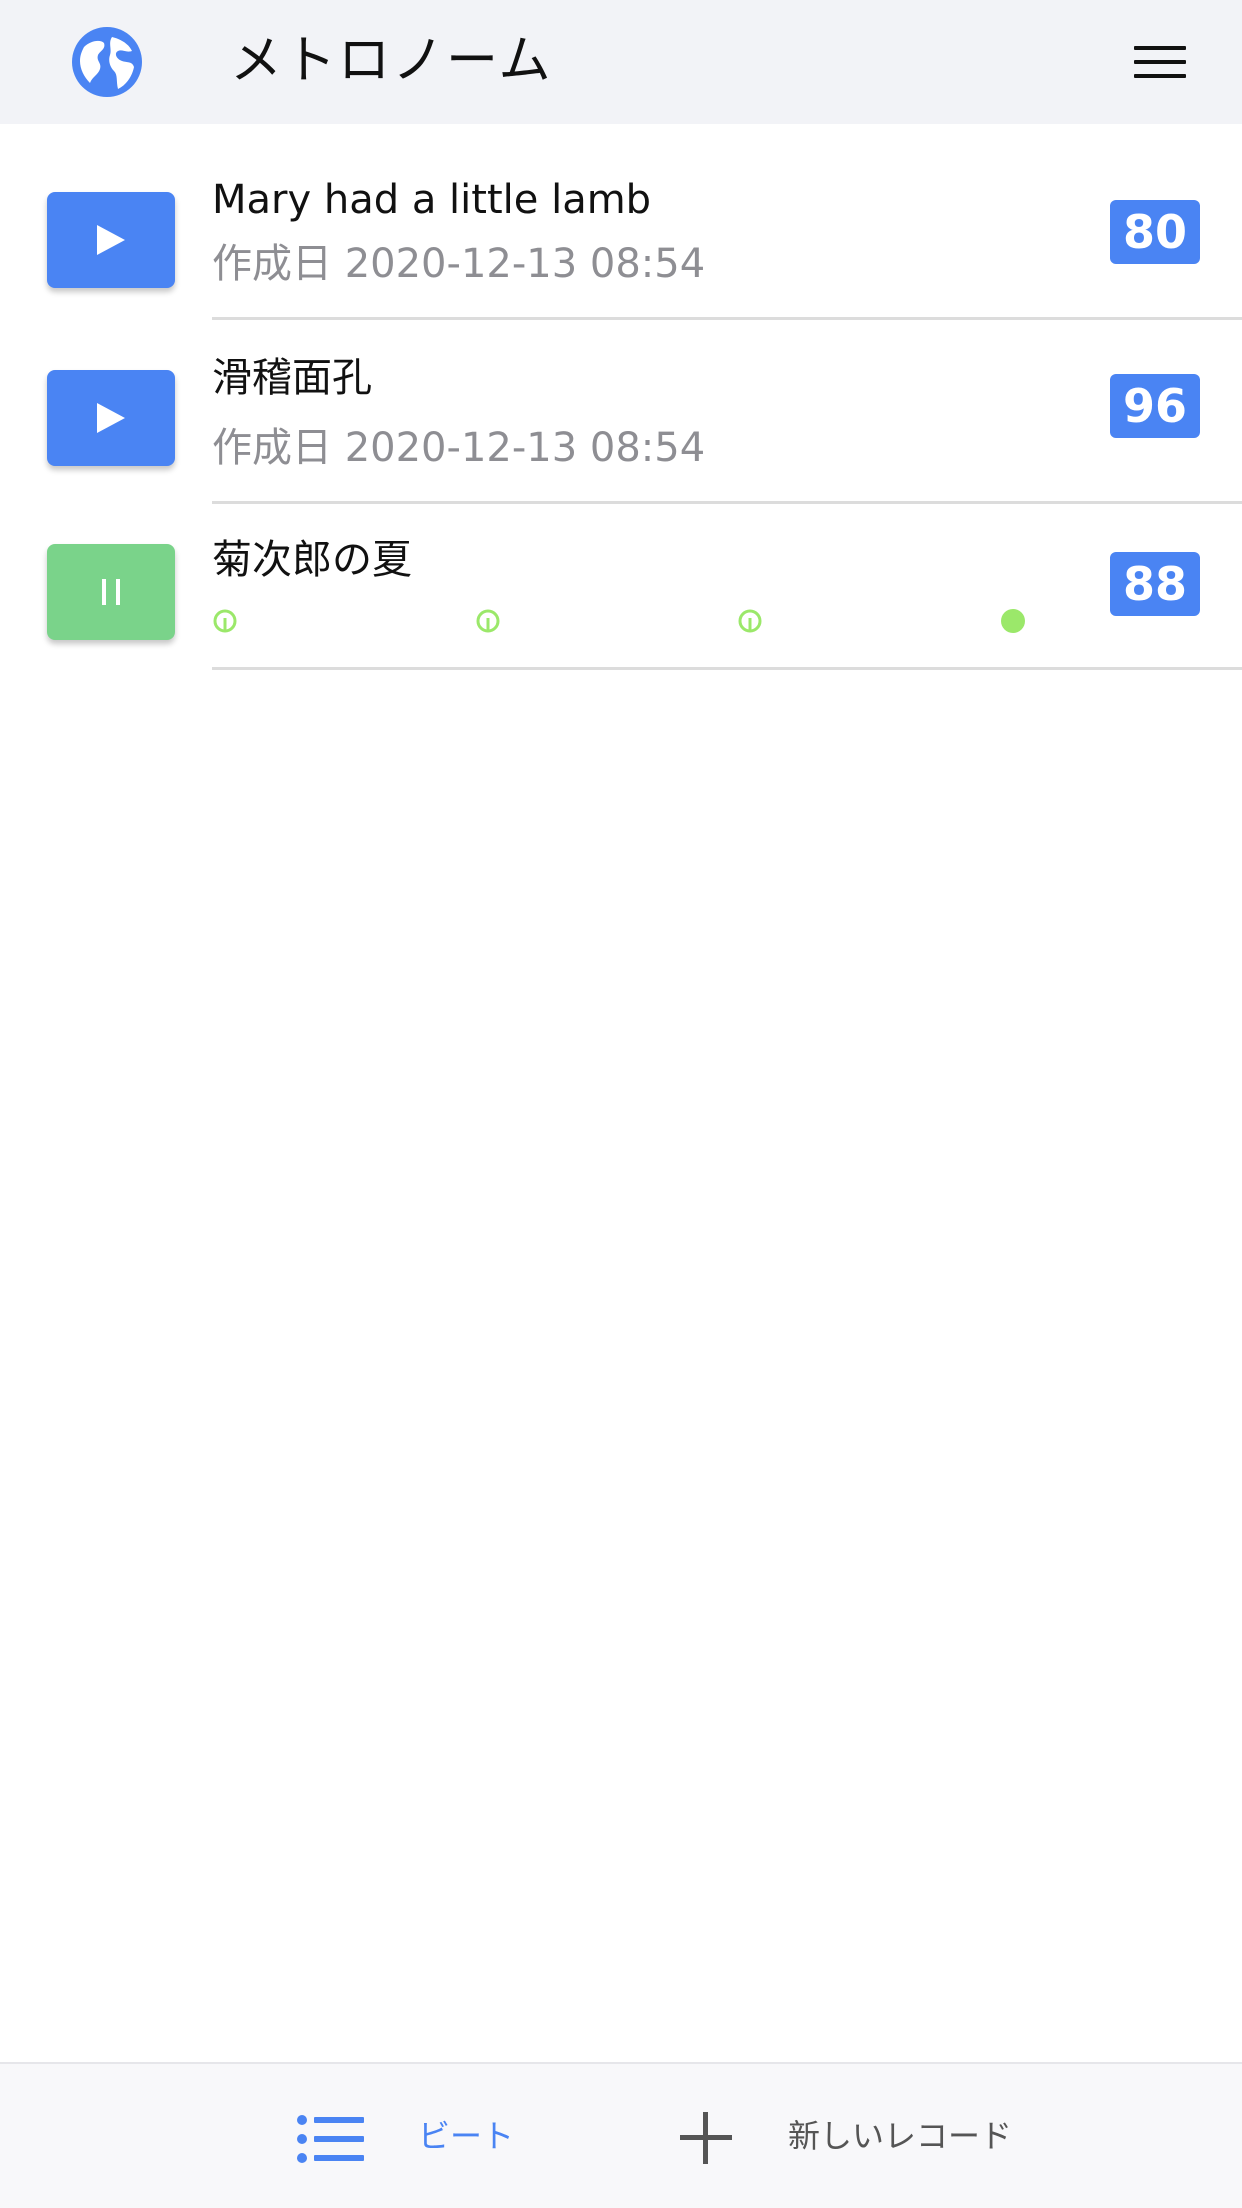  I want to click on list-item: 滑稽面孔 作成日 2020-12-13 08:54 96, so click(621, 412).